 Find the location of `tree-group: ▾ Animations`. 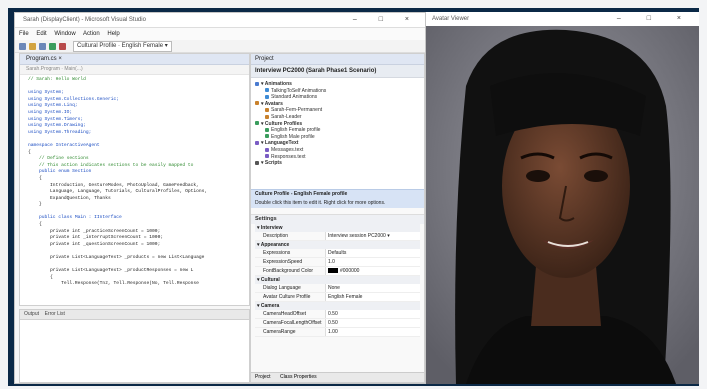

tree-group: ▾ Animations is located at coordinates (337, 84).